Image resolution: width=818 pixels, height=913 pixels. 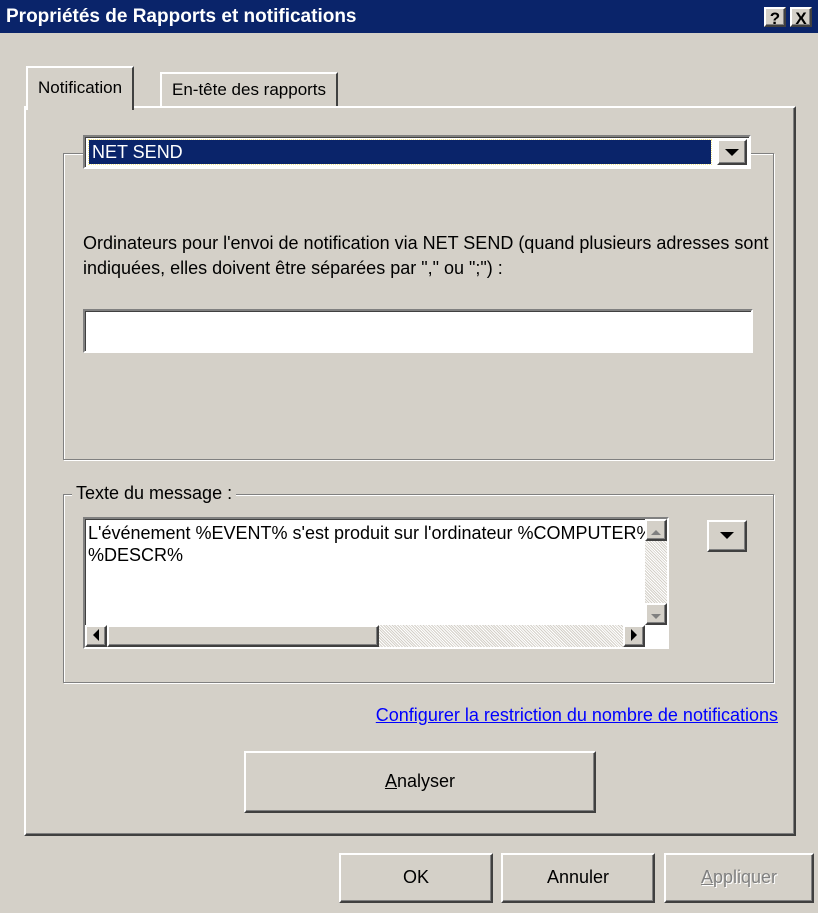 I want to click on analyser-button: Analyser, so click(x=420, y=782).